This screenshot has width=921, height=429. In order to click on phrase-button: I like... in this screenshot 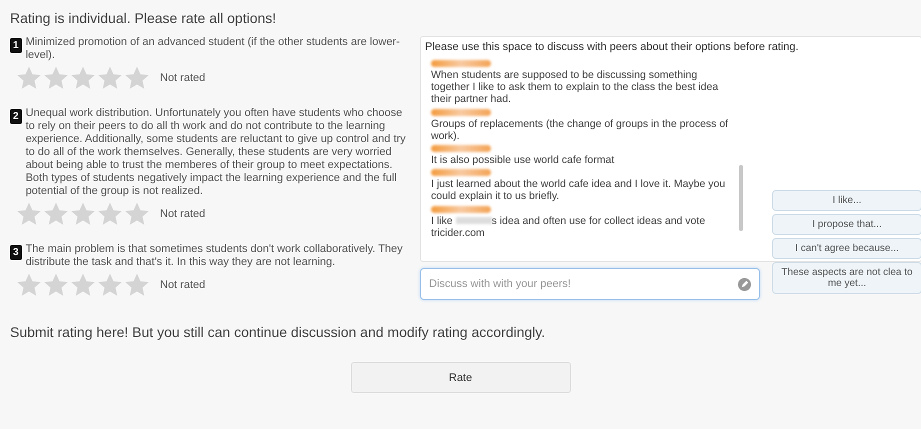, I will do `click(846, 200)`.